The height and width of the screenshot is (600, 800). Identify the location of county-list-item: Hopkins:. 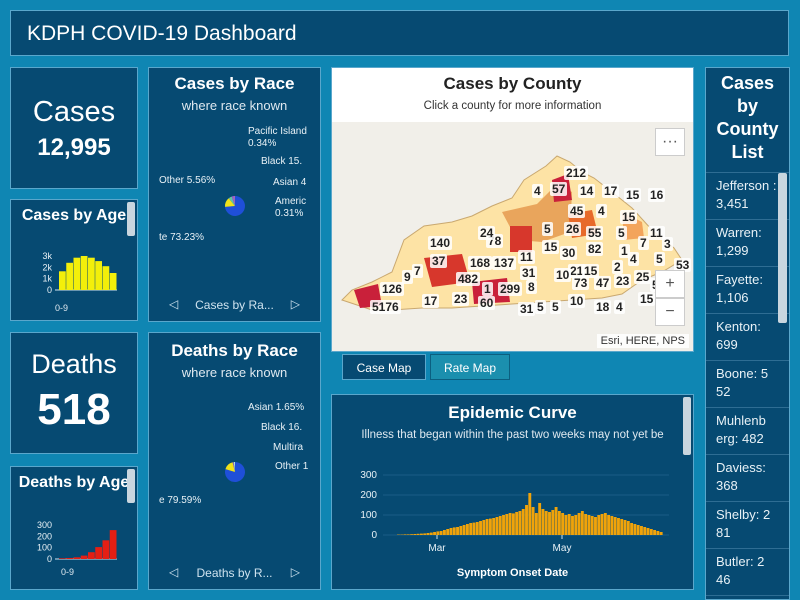
(747, 597).